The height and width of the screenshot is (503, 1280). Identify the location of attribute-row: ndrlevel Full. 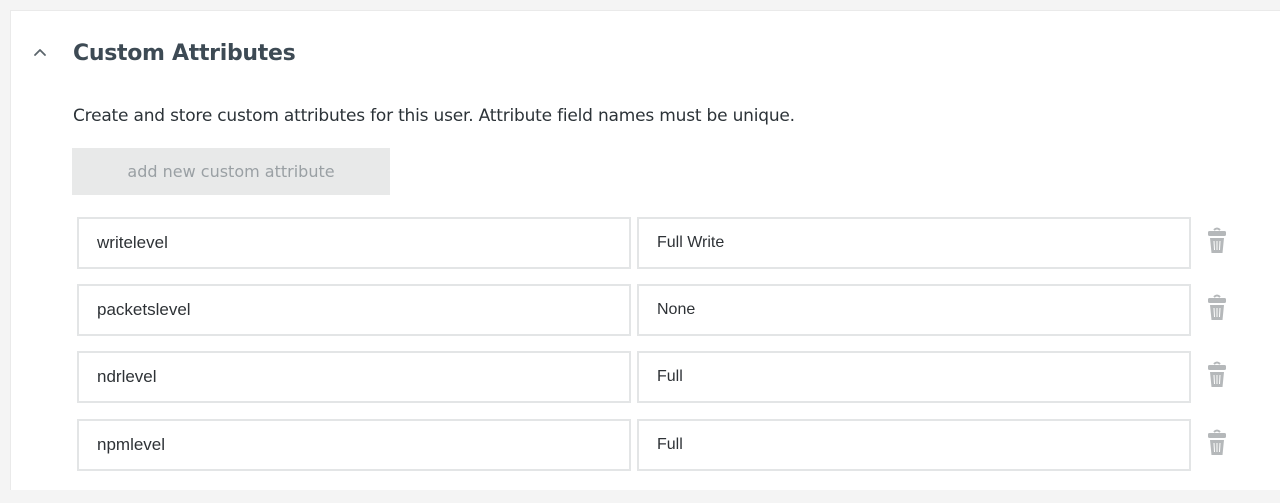
(657, 377).